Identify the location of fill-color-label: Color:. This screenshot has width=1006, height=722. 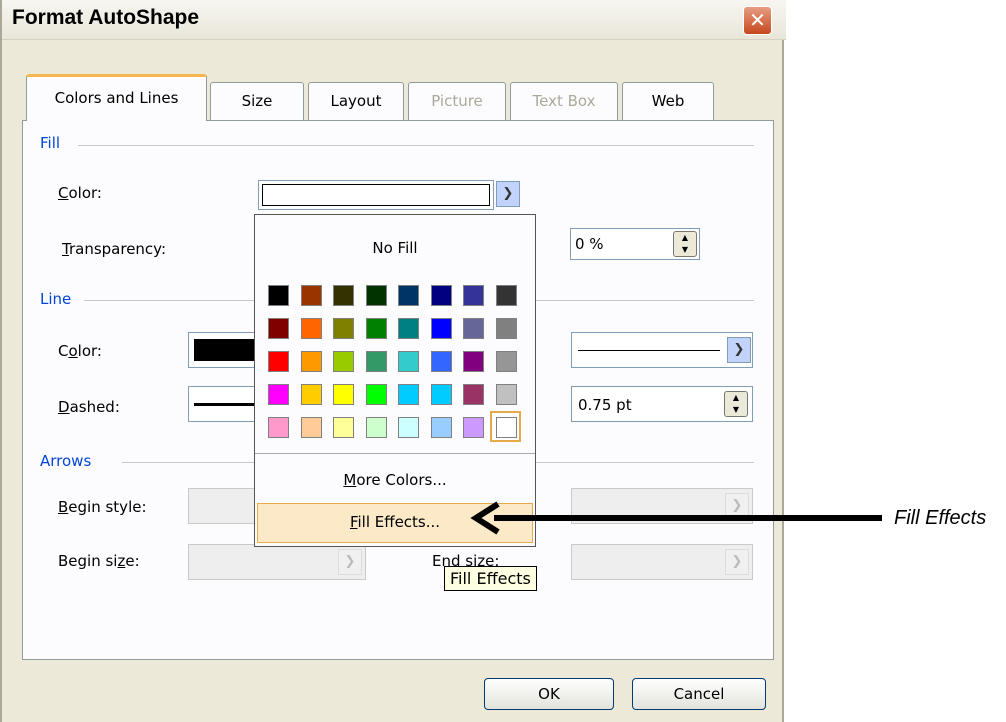
(80, 193).